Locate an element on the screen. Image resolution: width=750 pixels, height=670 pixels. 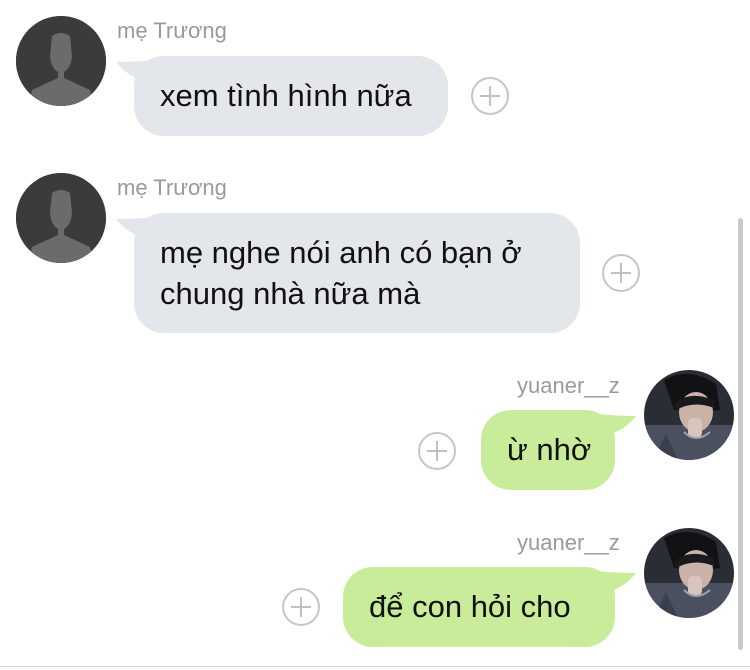
message-text: để con hỏi cho is located at coordinates (470, 606).